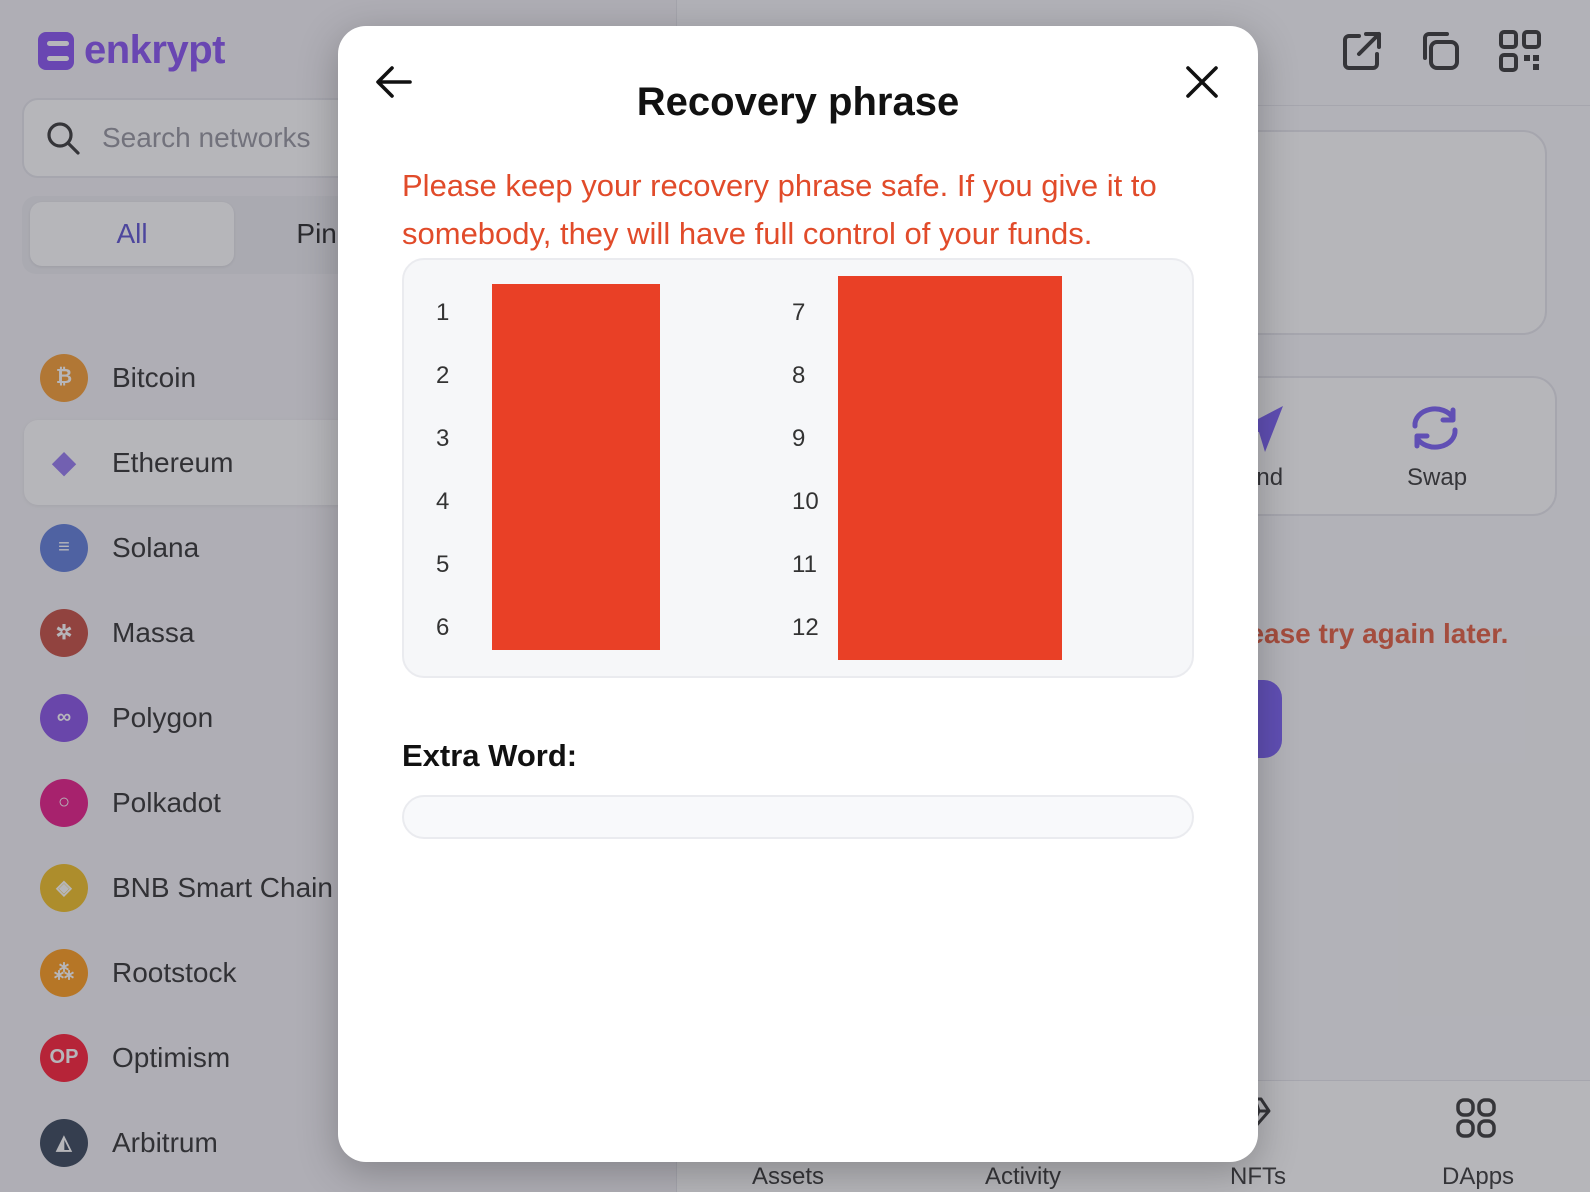 Image resolution: width=1590 pixels, height=1192 pixels. What do you see at coordinates (456, 502) in the screenshot?
I see `word-slot: 4` at bounding box center [456, 502].